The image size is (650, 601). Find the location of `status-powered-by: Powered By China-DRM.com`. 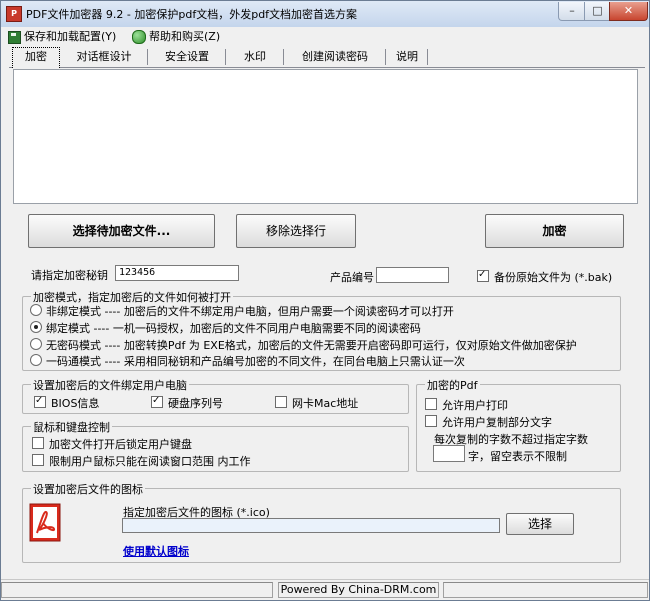

status-powered-by: Powered By China-DRM.com is located at coordinates (358, 590).